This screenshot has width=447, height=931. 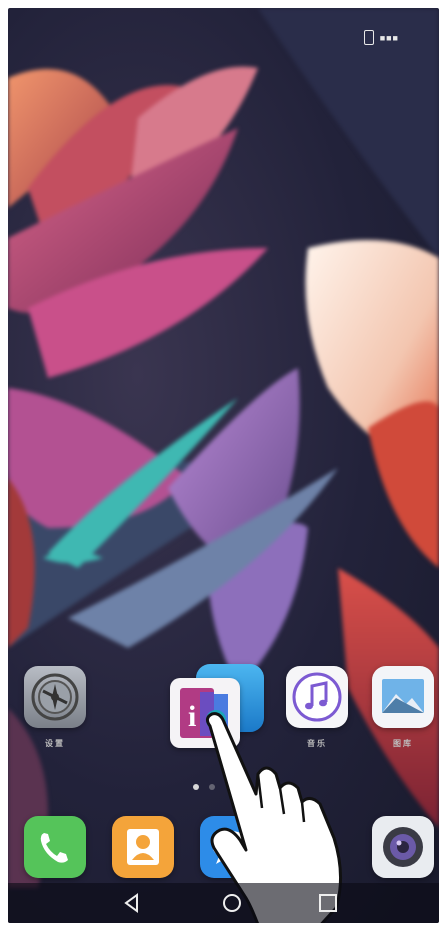 I want to click on photo-icon, so click(x=403, y=696).